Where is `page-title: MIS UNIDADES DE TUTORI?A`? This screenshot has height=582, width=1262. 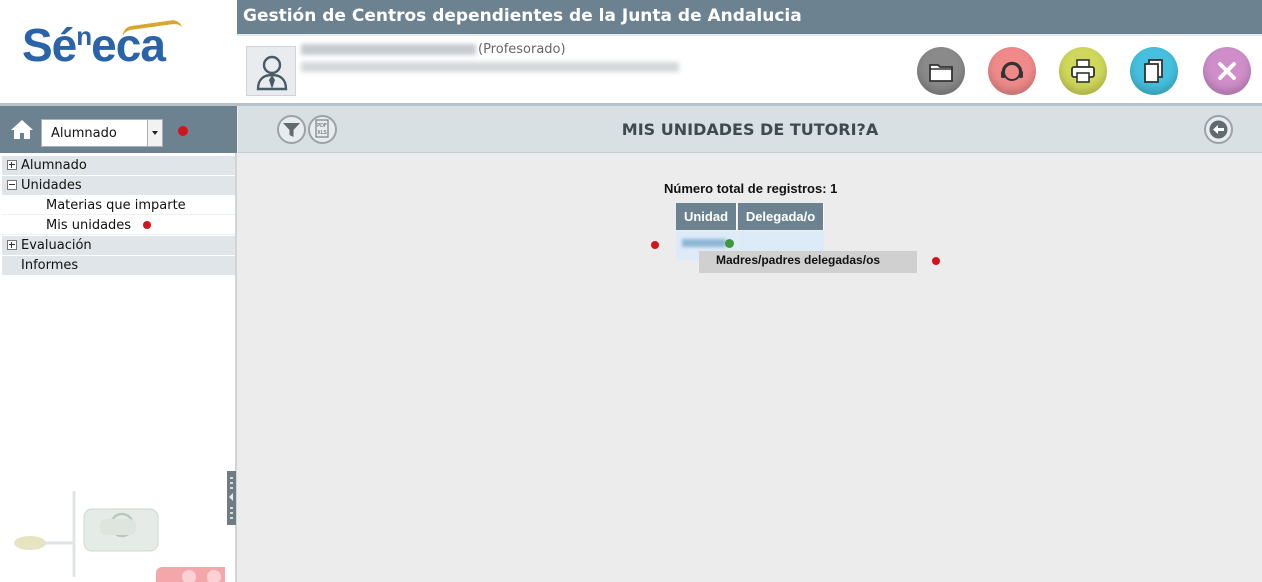 page-title: MIS UNIDADES DE TUTORI?A is located at coordinates (750, 129).